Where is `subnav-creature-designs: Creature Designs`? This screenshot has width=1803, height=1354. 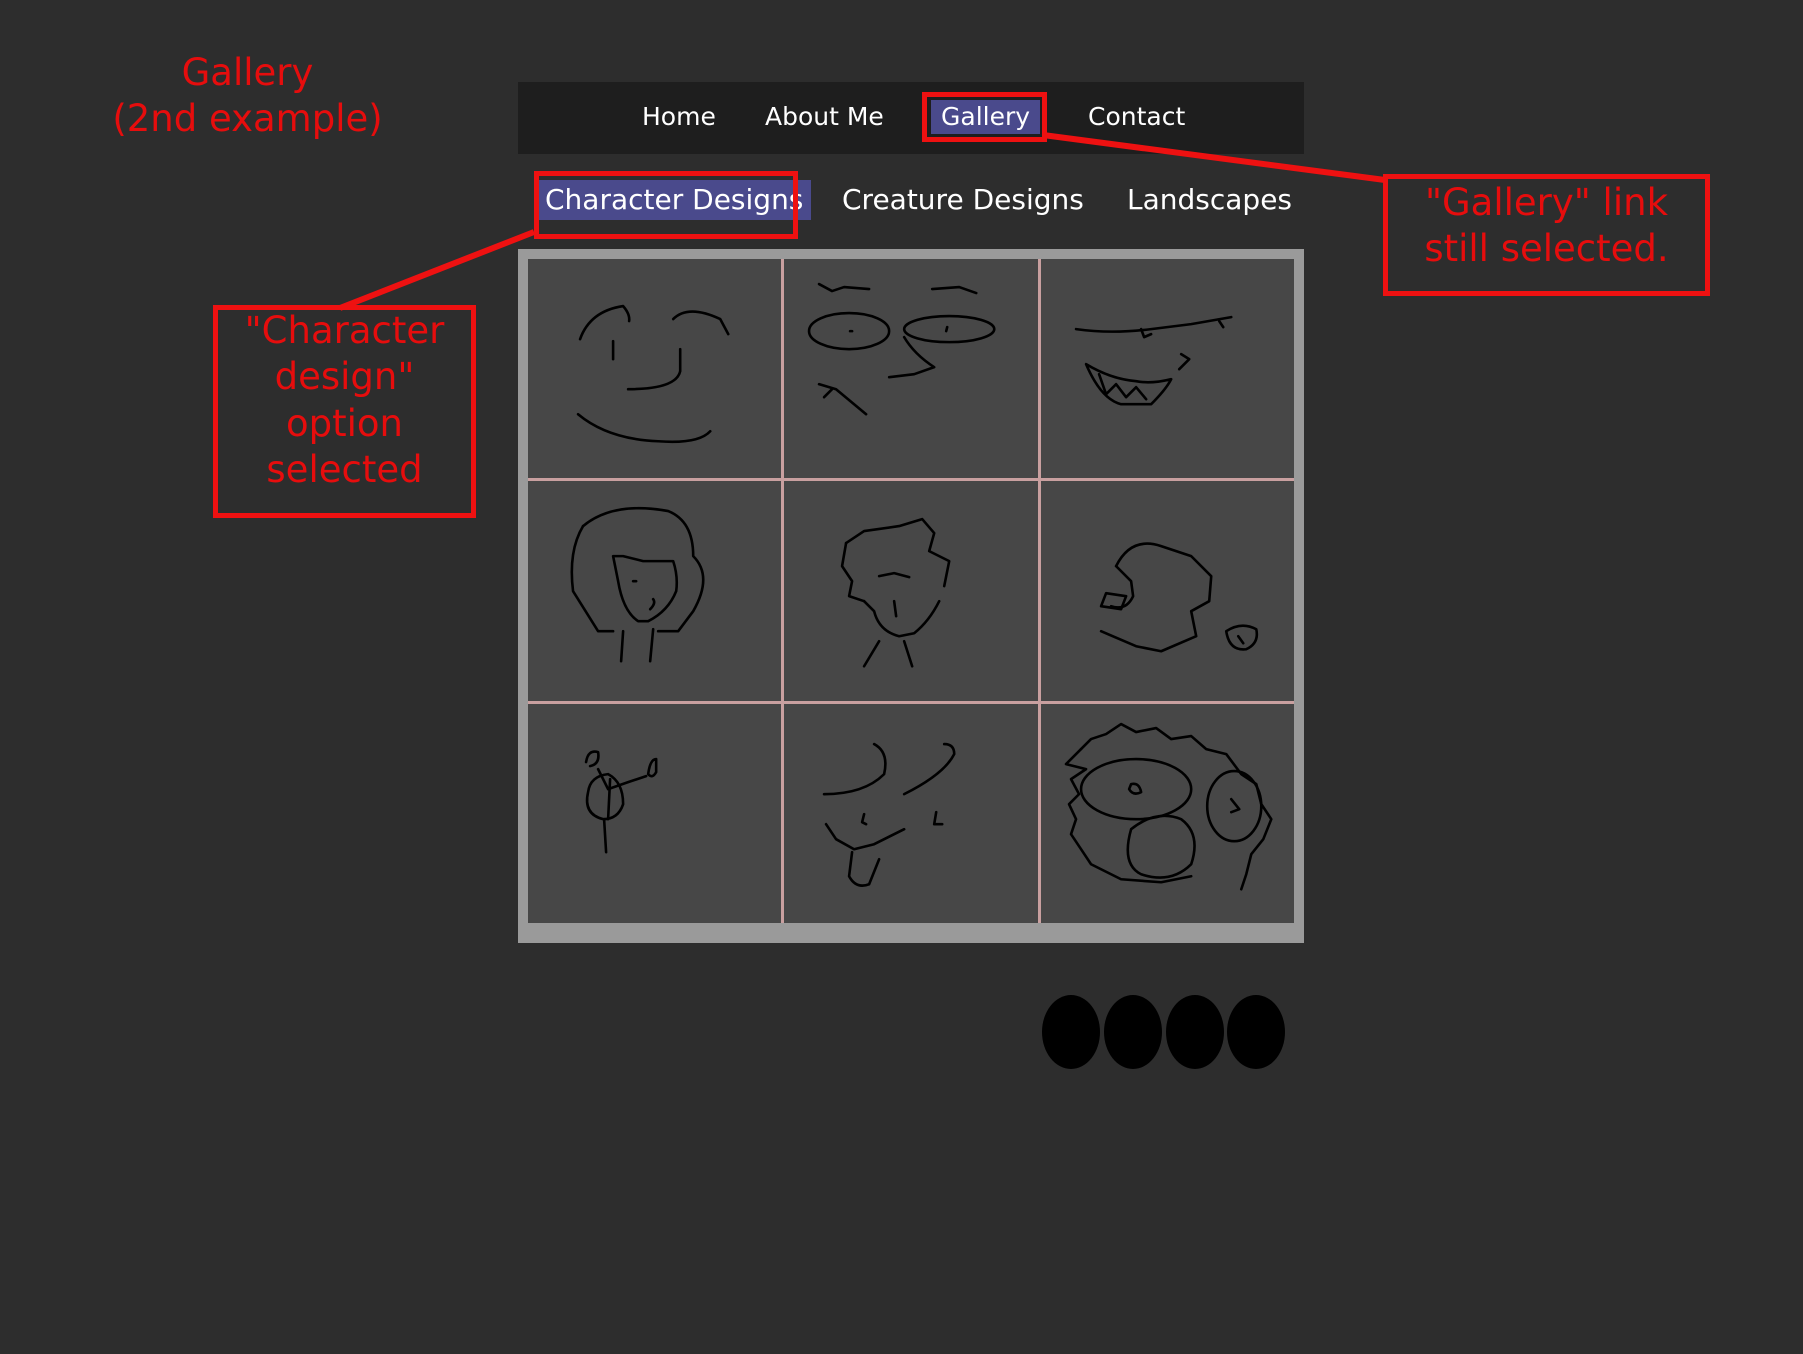
subnav-creature-designs: Creature Designs is located at coordinates (963, 200).